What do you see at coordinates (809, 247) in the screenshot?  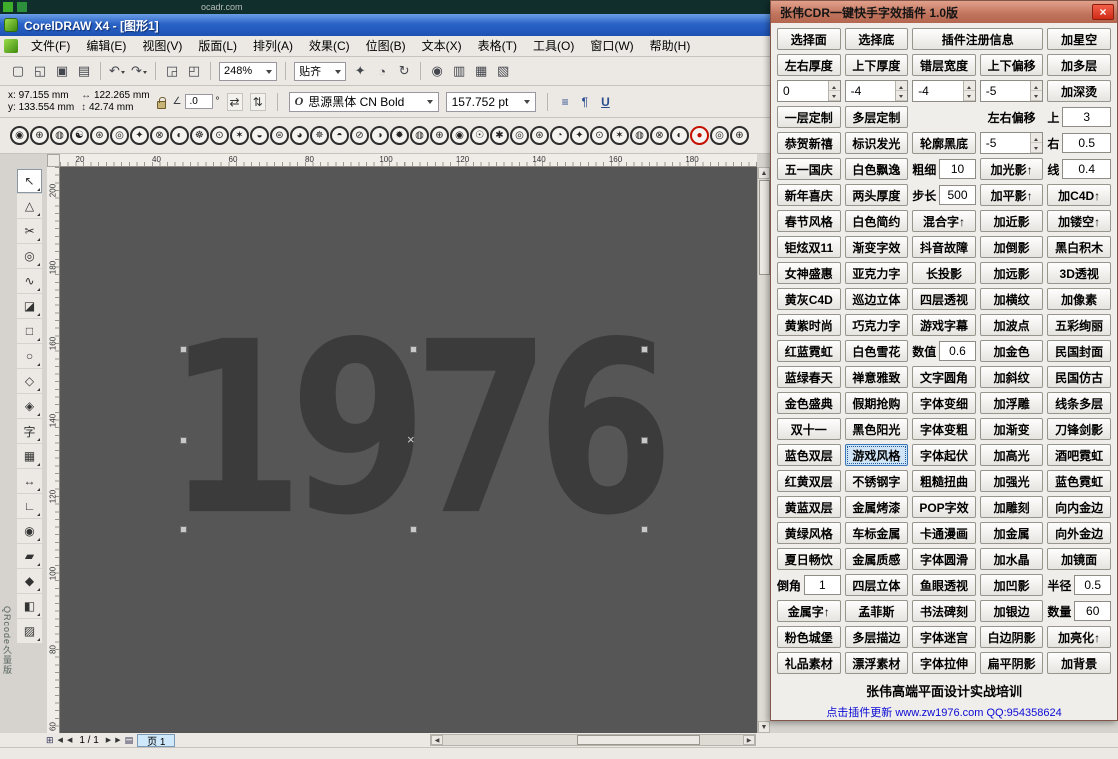 I see `effect-button: 钜炫双11` at bounding box center [809, 247].